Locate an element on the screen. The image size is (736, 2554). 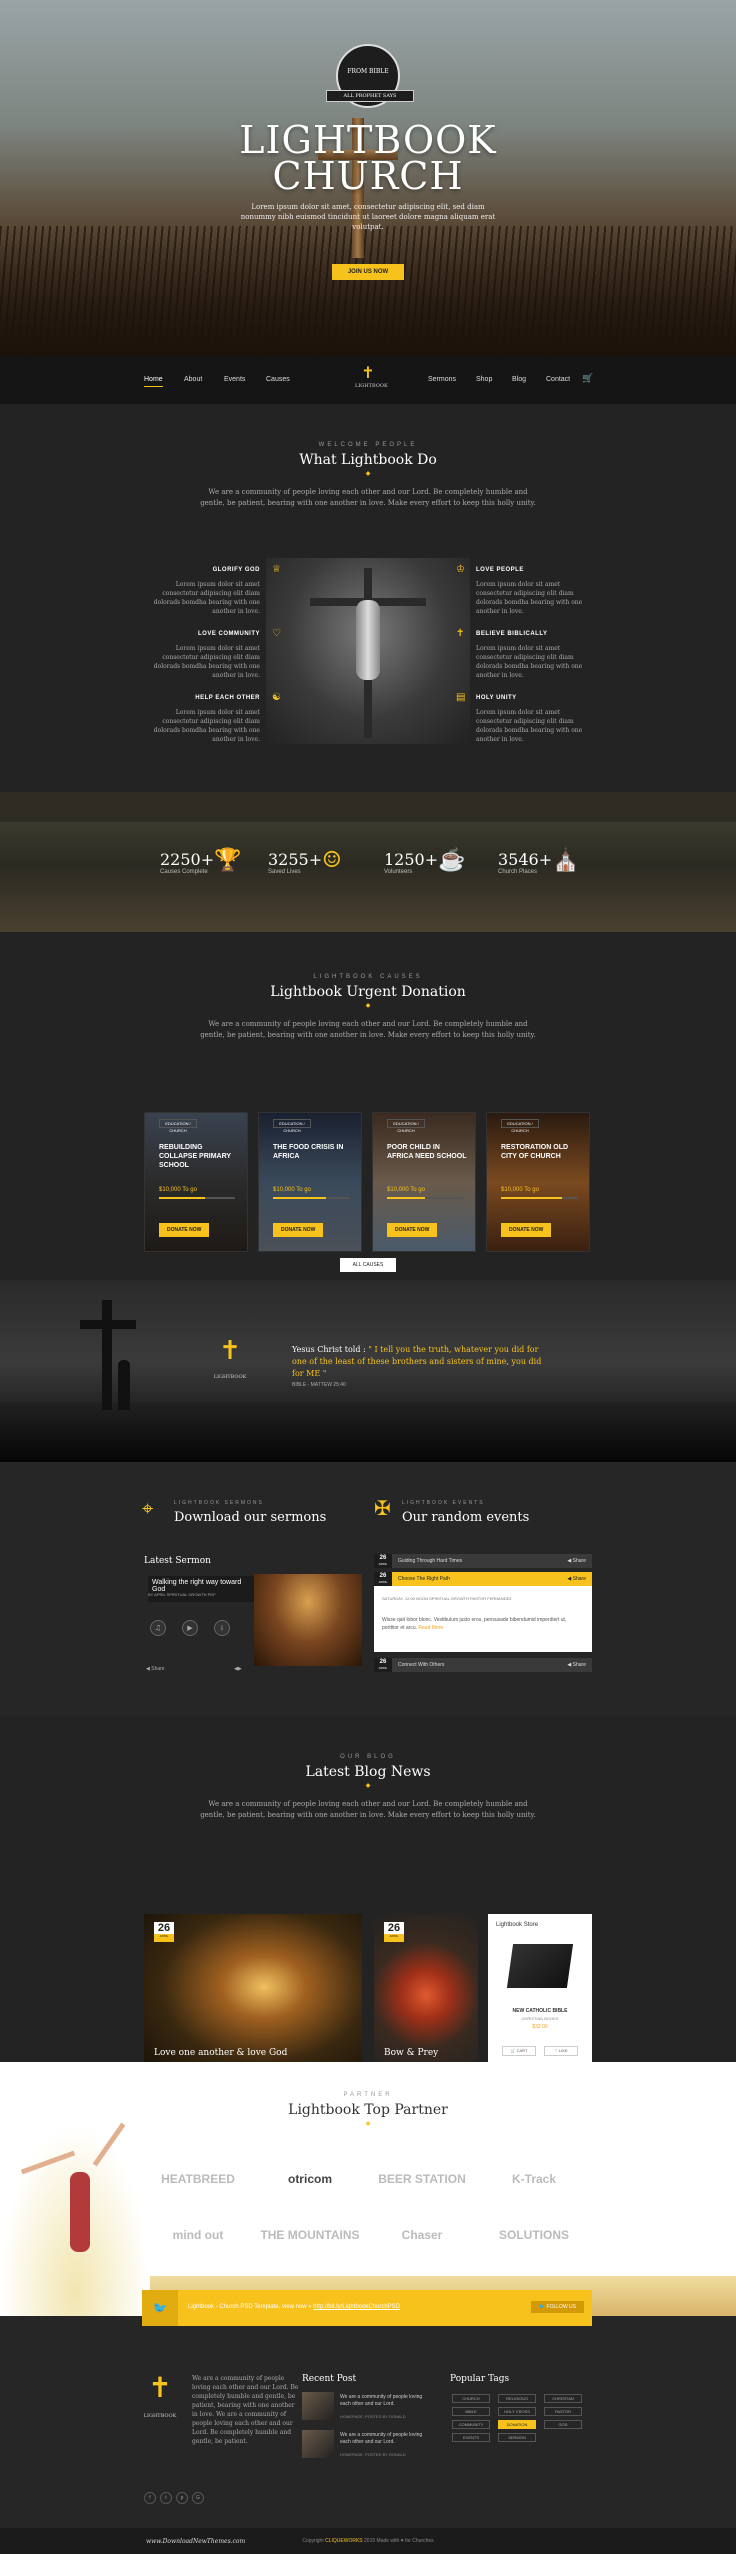
sermons-kicker: LIGHTBOOK SERMONS is located at coordinates (219, 1503).